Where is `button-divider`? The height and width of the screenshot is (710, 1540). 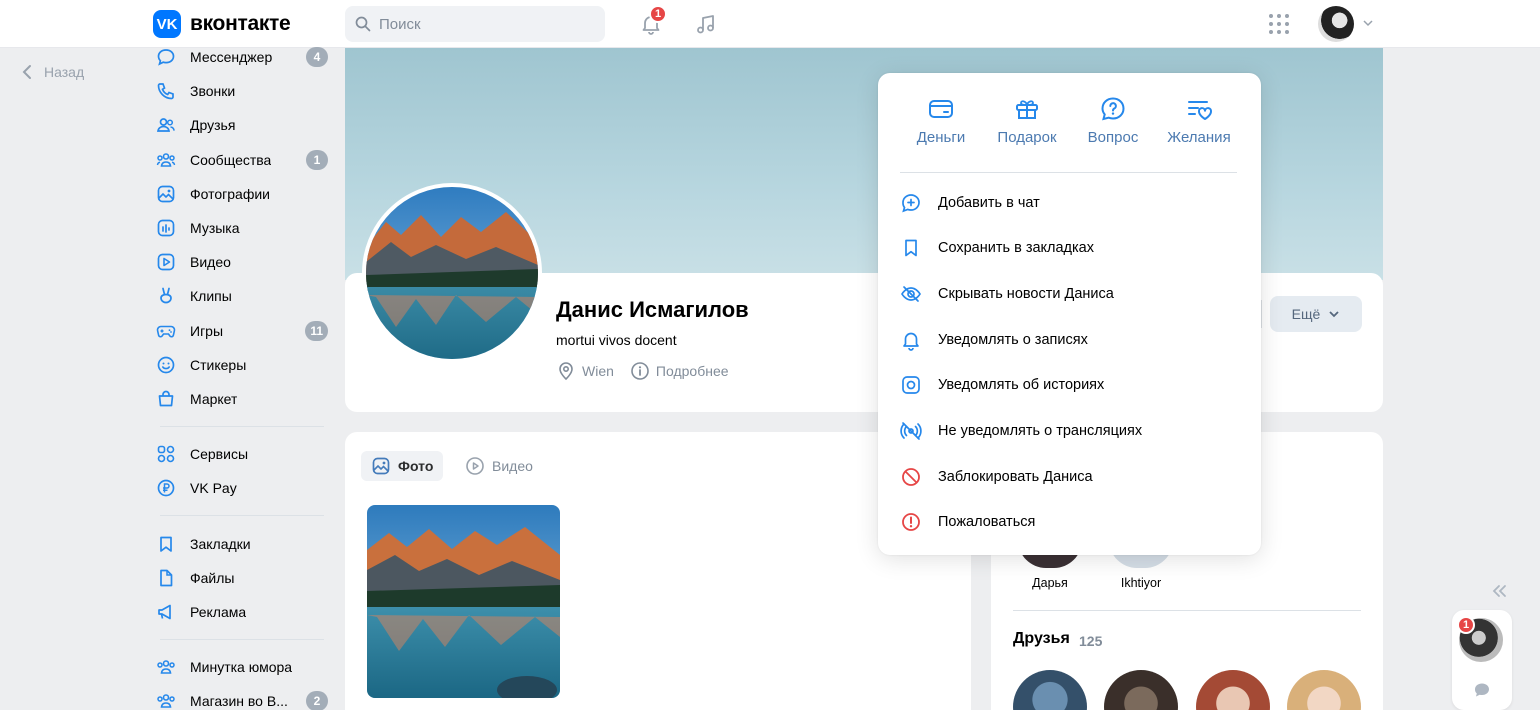 button-divider is located at coordinates (1261, 314).